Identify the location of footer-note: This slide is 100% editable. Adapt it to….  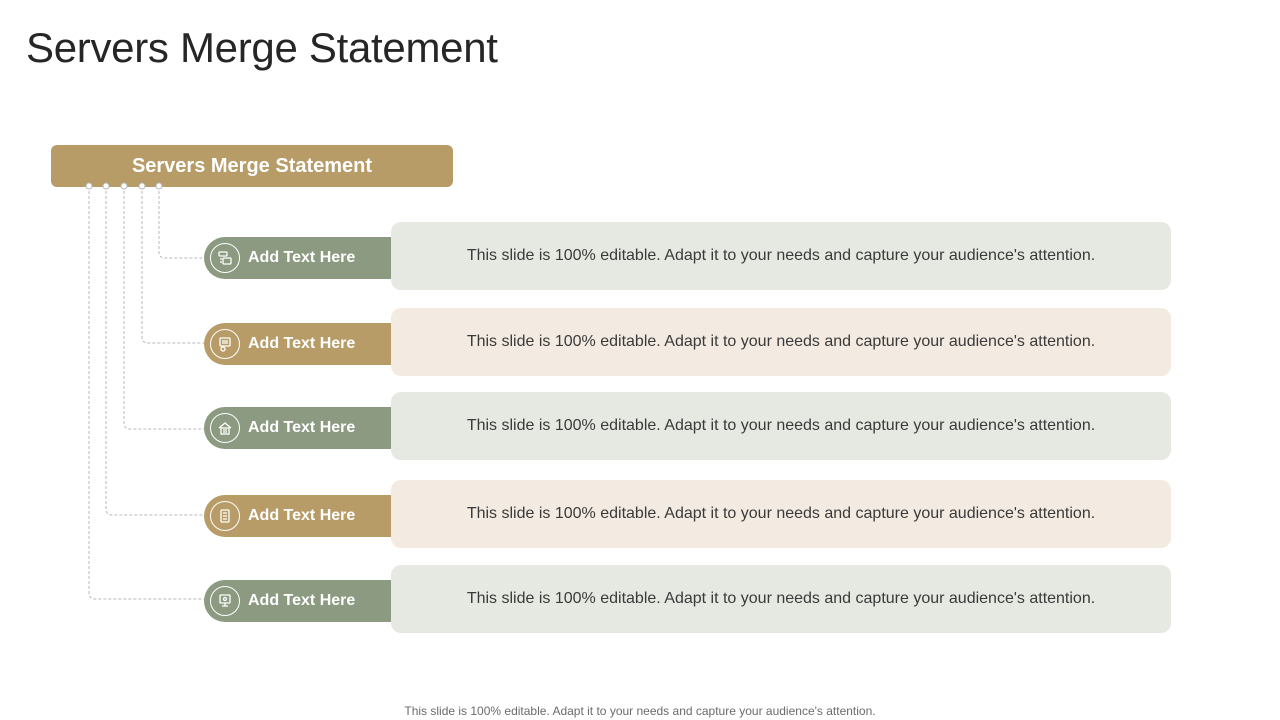
(640, 711).